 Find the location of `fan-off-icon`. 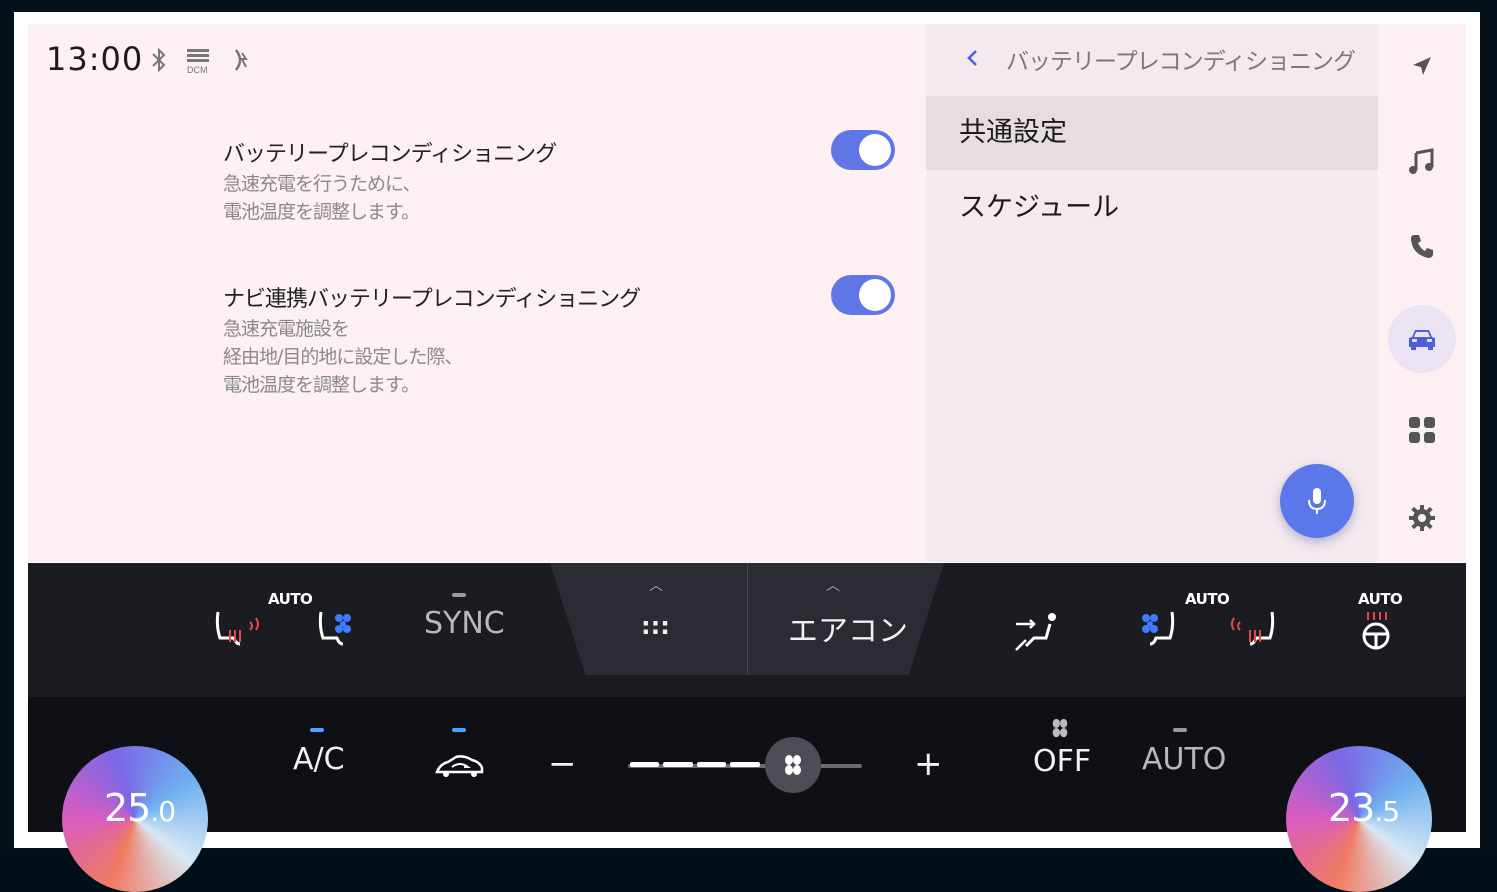

fan-off-icon is located at coordinates (1060, 730).